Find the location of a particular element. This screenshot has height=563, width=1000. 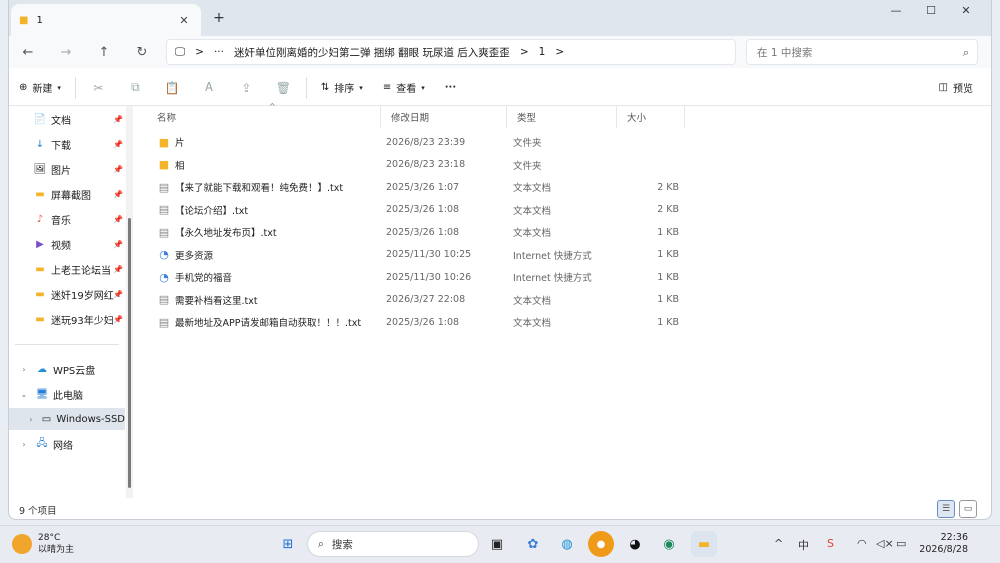

copilot-icon: ✿ is located at coordinates (533, 544).